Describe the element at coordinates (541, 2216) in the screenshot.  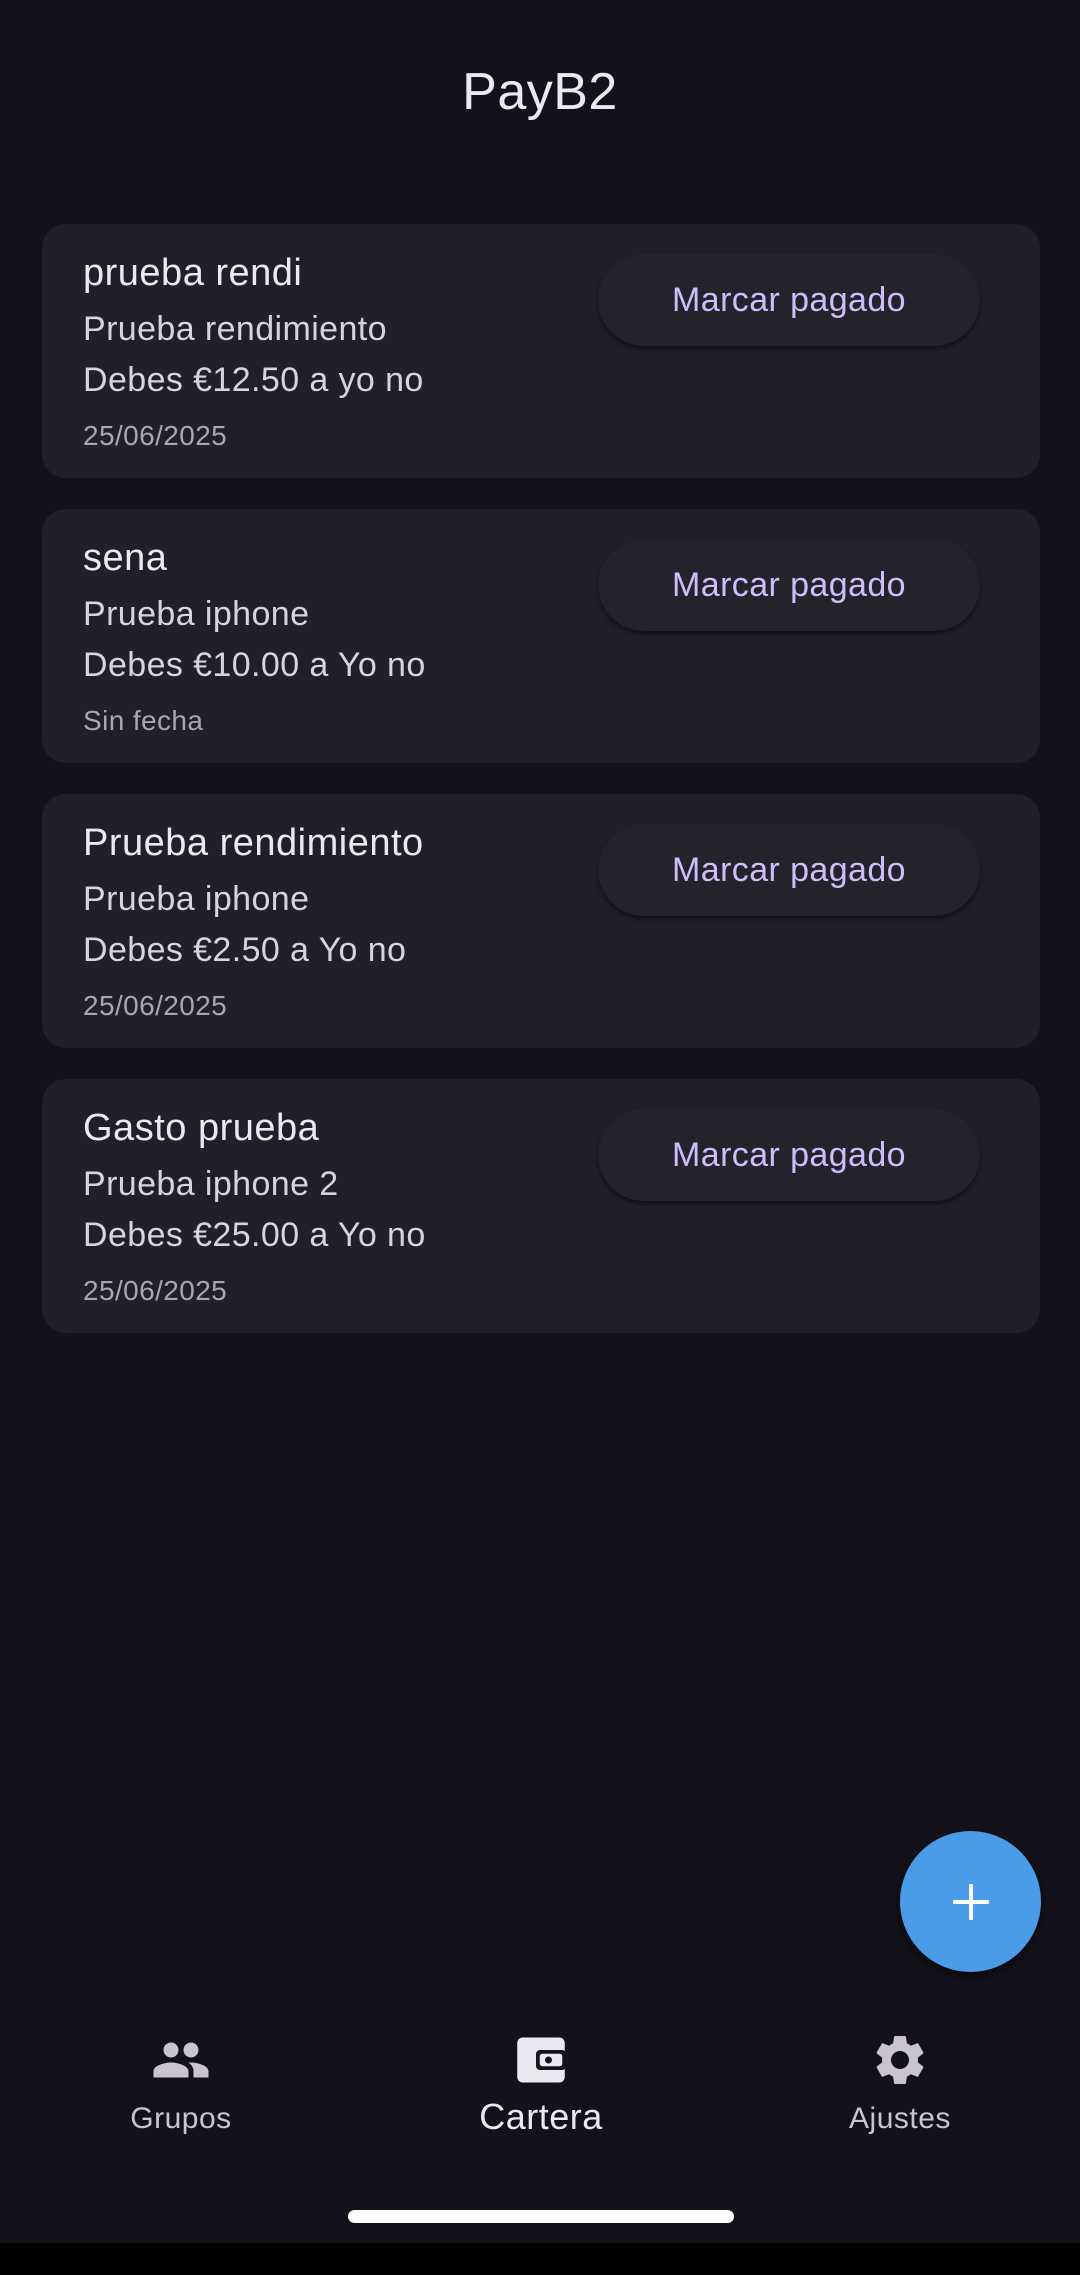
I see `home-indicator` at that location.